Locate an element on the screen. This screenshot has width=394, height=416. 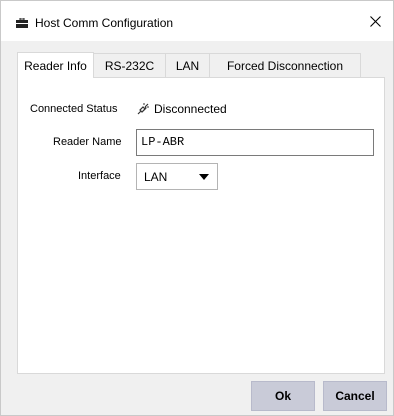
connected-status: Disconnected is located at coordinates (181, 109).